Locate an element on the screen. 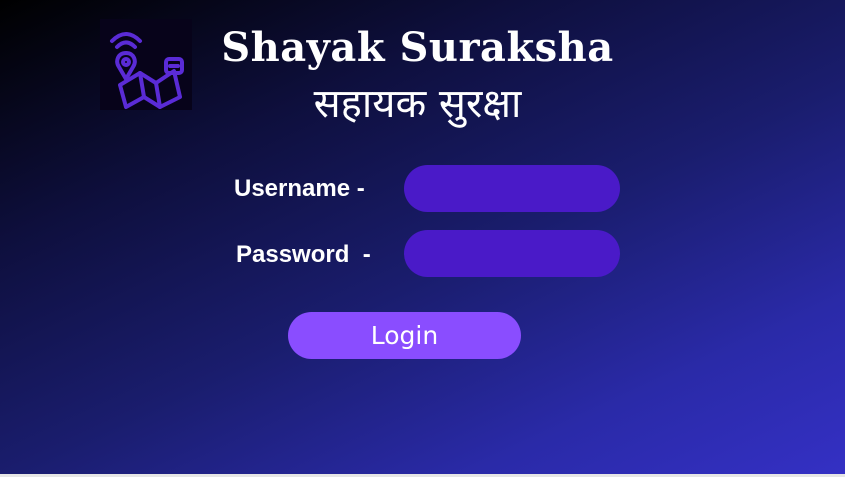 The height and width of the screenshot is (477, 845). username-label: Username - is located at coordinates (299, 188).